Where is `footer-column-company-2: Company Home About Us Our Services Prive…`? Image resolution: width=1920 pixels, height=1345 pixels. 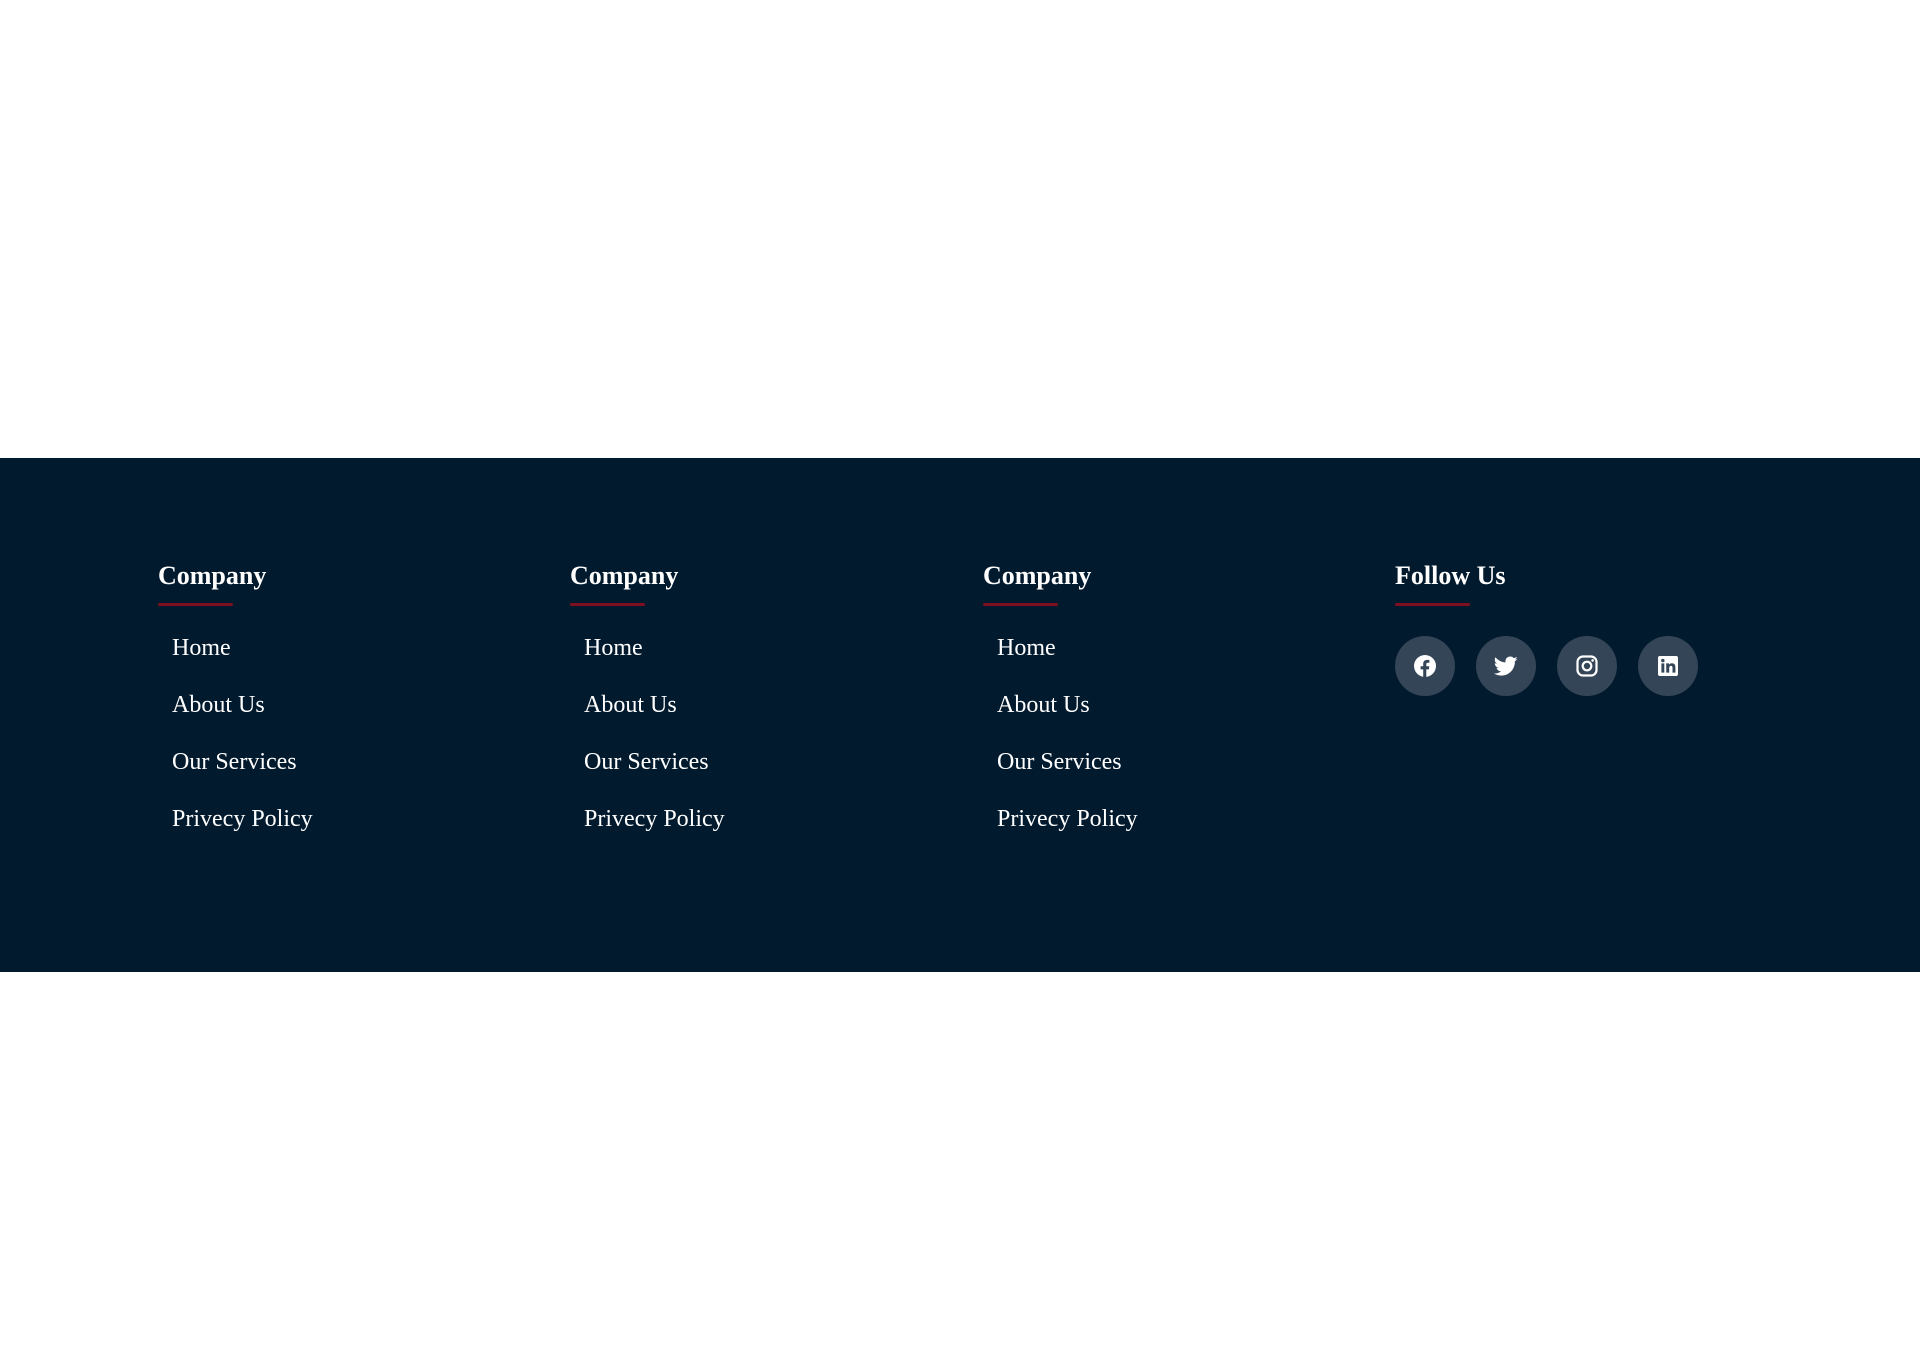
footer-column-company-2: Company Home About Us Our Services Prive… is located at coordinates (760, 708).